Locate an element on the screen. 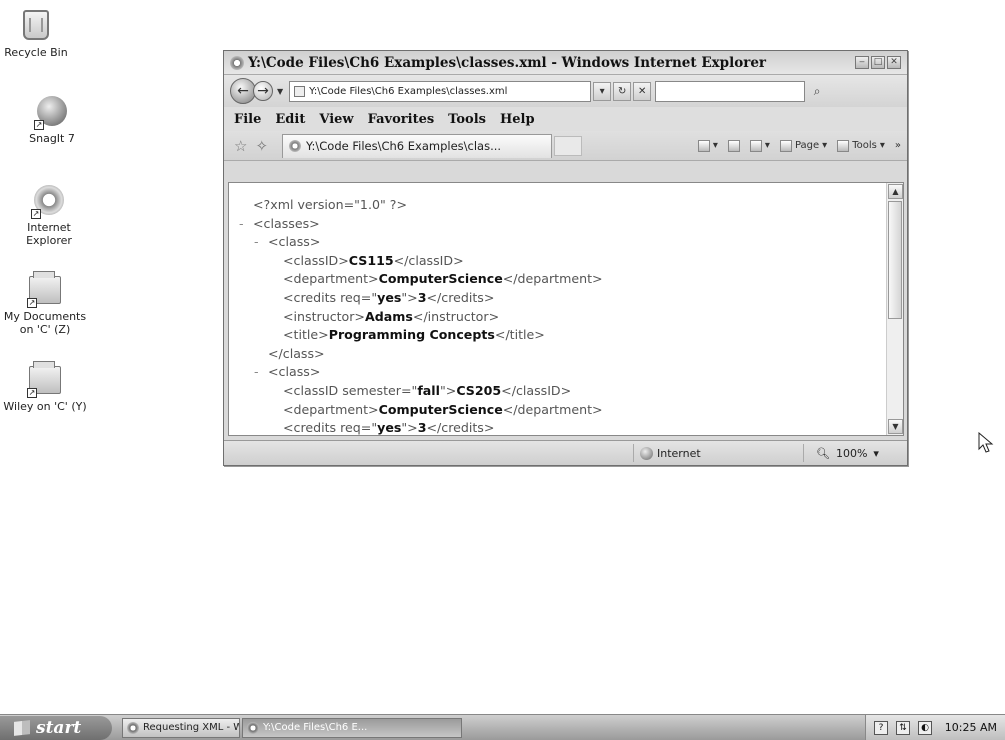 The width and height of the screenshot is (1005, 740). toolbar-overflow-icon: » is located at coordinates (898, 145).